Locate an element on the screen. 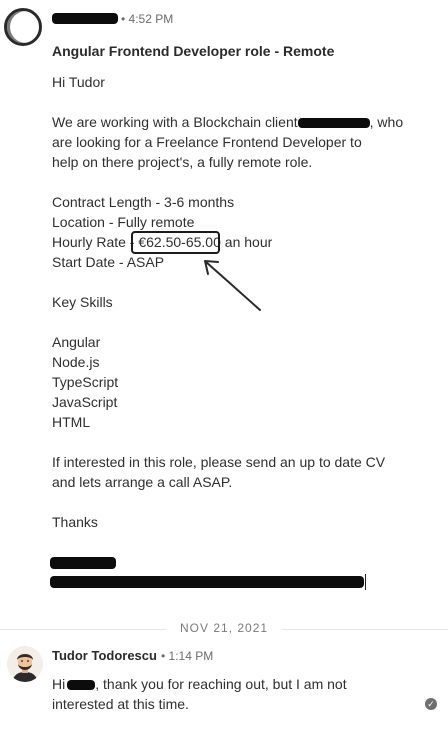 The width and height of the screenshot is (448, 730). skill-item: HTML is located at coordinates (71, 422).